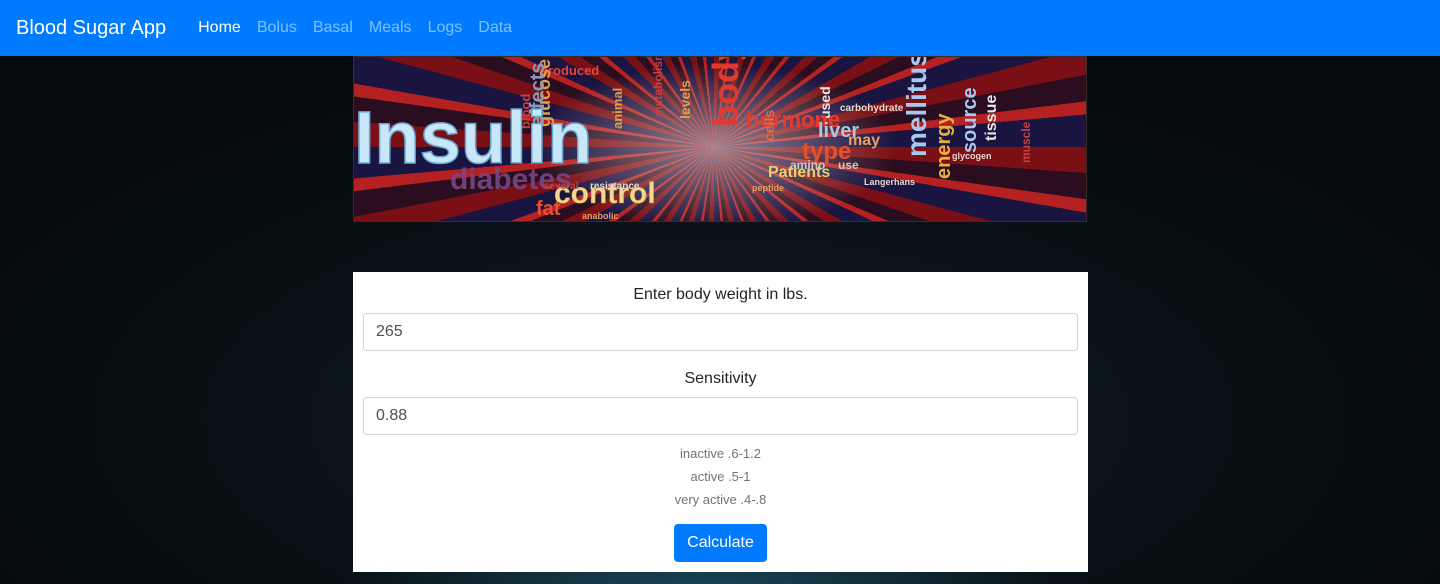  I want to click on word-anabolic: anabolic, so click(600, 216).